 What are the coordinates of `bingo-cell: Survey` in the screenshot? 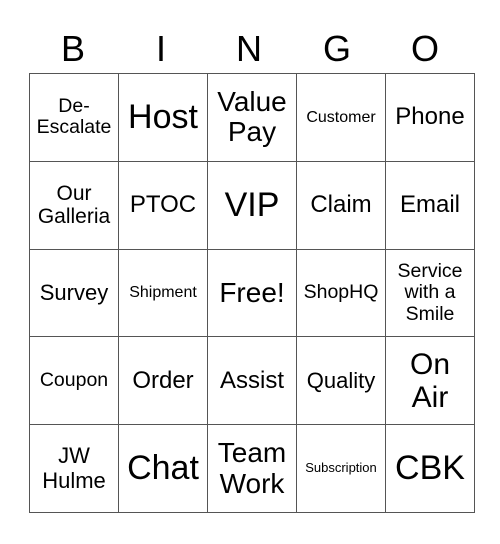 It's located at (74, 293).